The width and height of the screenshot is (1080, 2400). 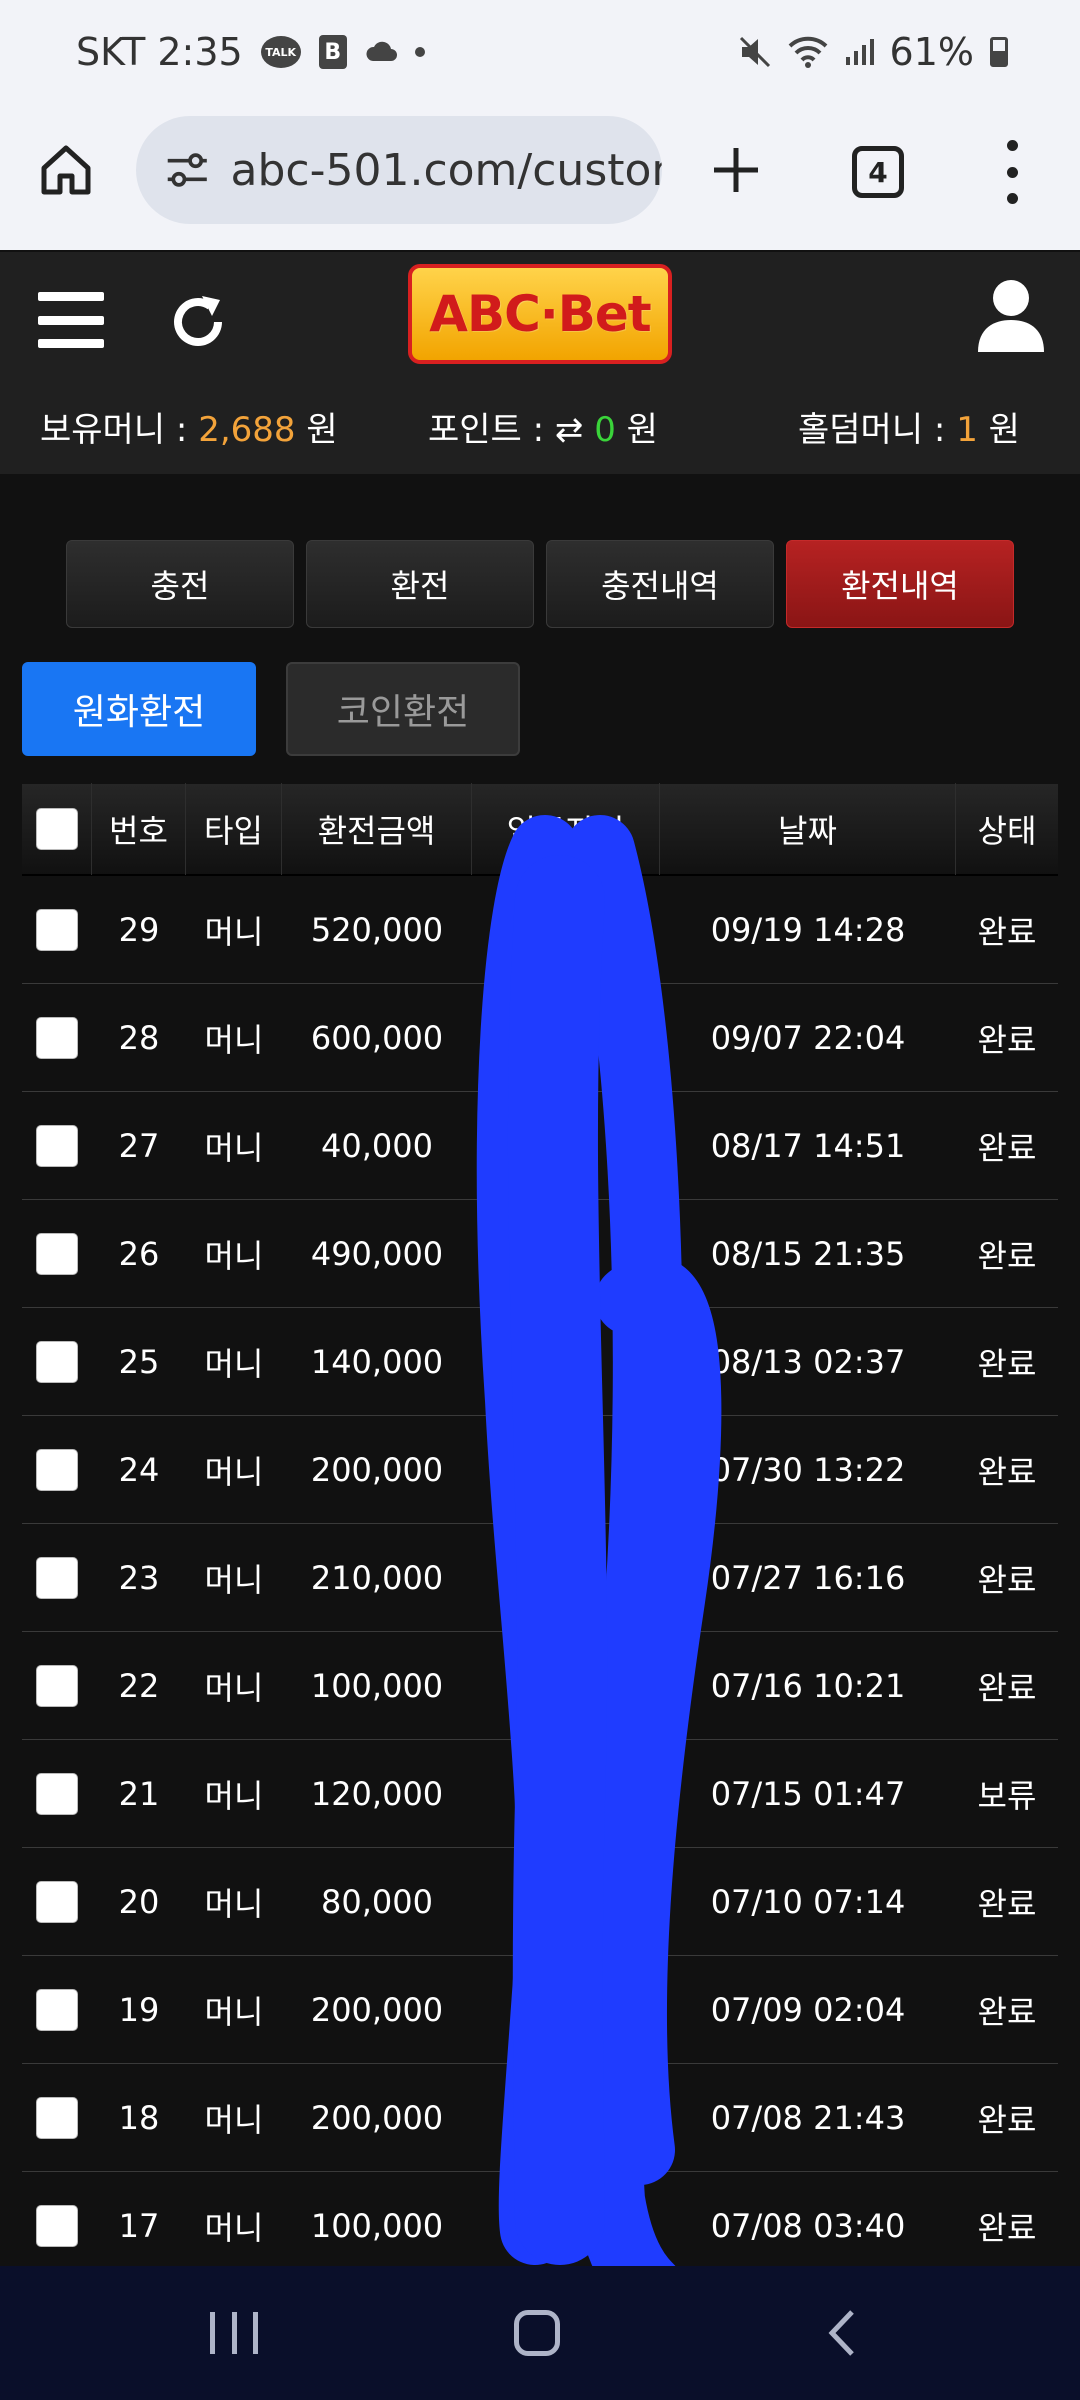 I want to click on subtab-krw-withdraw: 원화환전, so click(x=139, y=709).